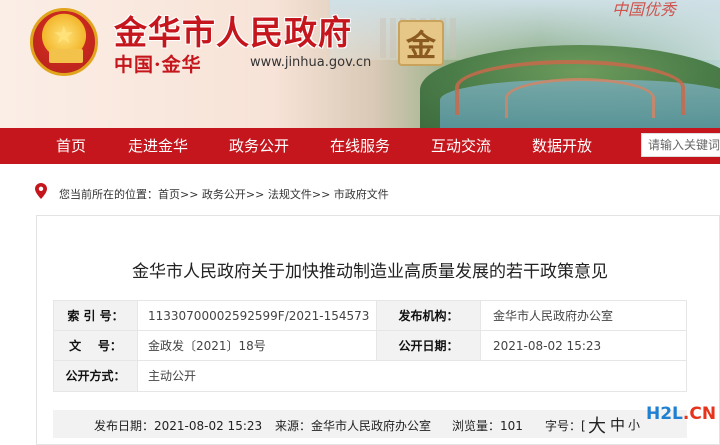 The width and height of the screenshot is (720, 445). What do you see at coordinates (158, 65) in the screenshot?
I see `site-subtitle: 中国·金华` at bounding box center [158, 65].